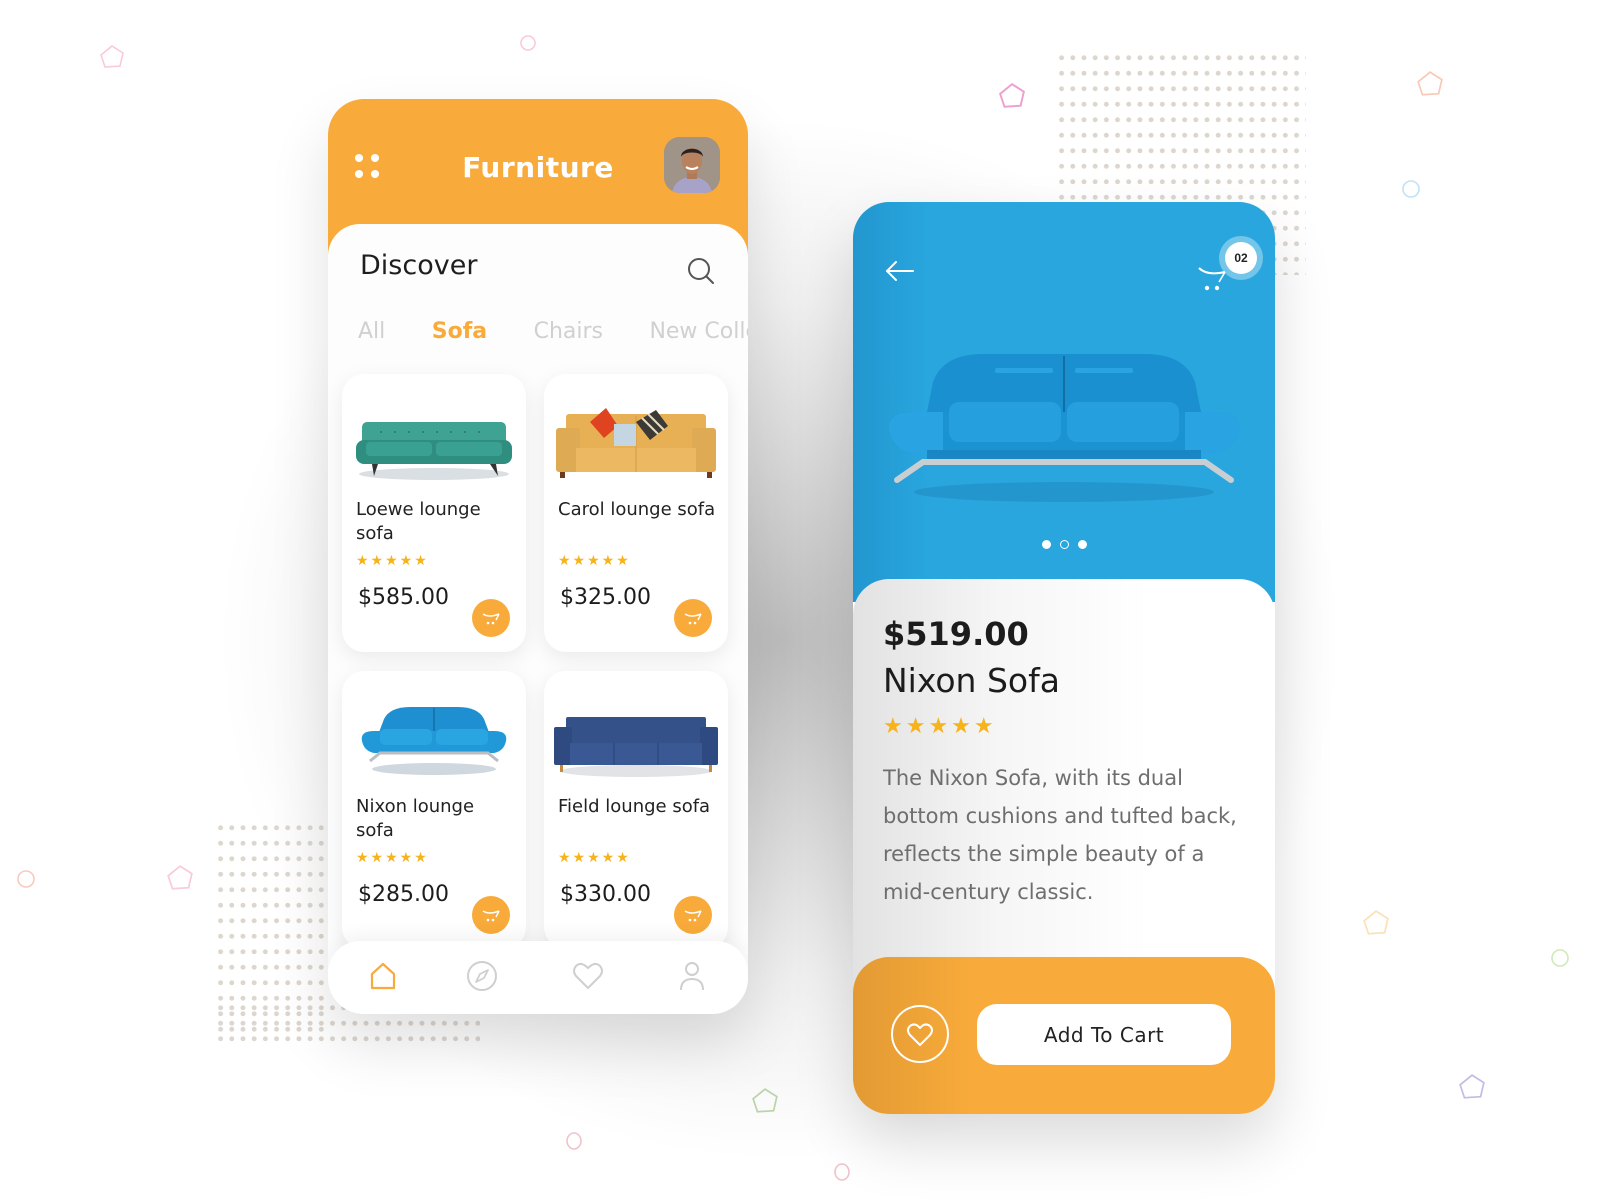 Image resolution: width=1600 pixels, height=1200 pixels. Describe the element at coordinates (415, 818) in the screenshot. I see `product-name: Nixon lounge sofa` at that location.